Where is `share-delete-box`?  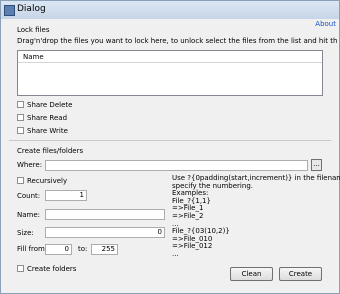 share-delete-box is located at coordinates (20, 104).